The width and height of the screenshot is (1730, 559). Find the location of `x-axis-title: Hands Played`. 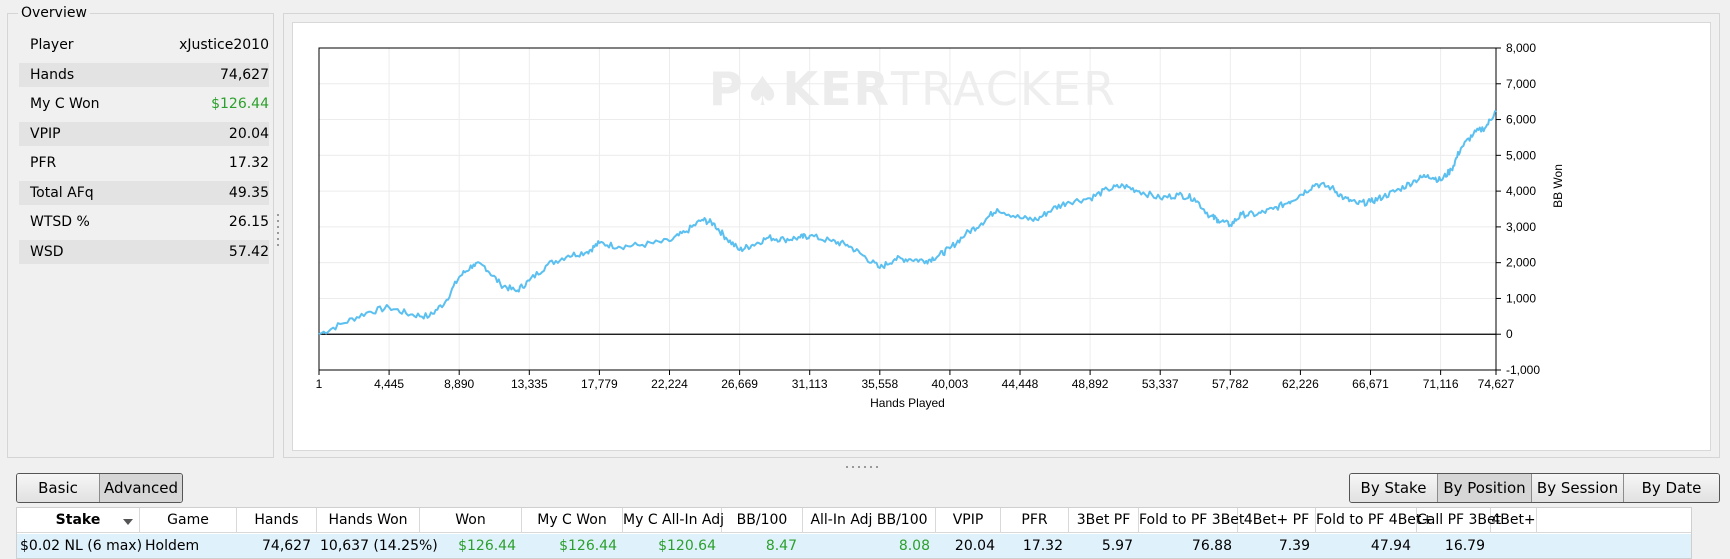

x-axis-title: Hands Played is located at coordinates (907, 403).